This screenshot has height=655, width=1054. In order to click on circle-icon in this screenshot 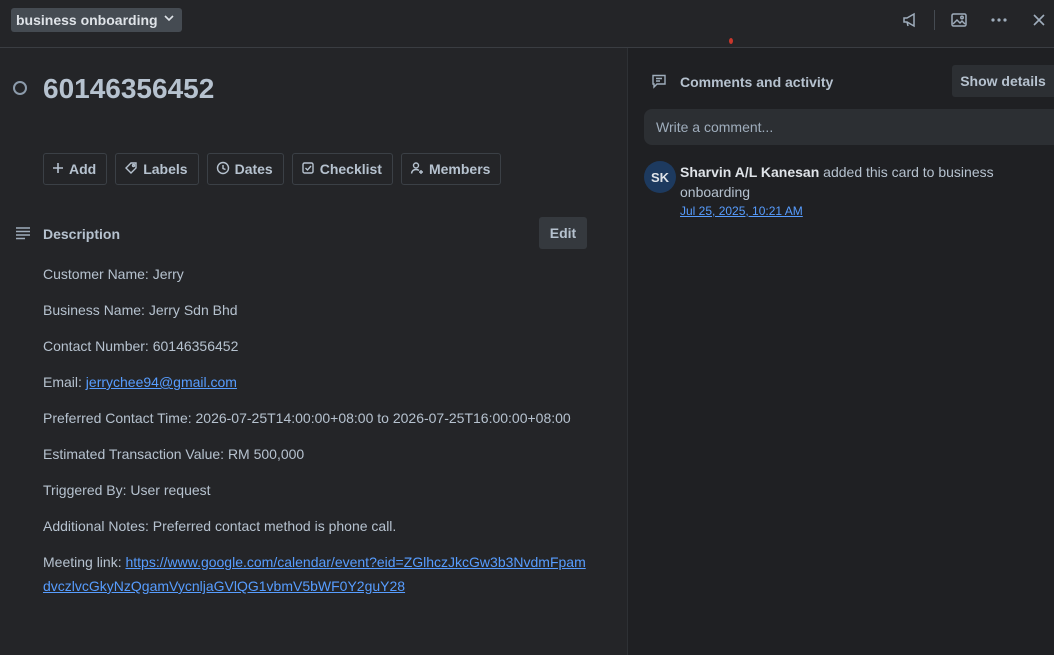, I will do `click(20, 88)`.